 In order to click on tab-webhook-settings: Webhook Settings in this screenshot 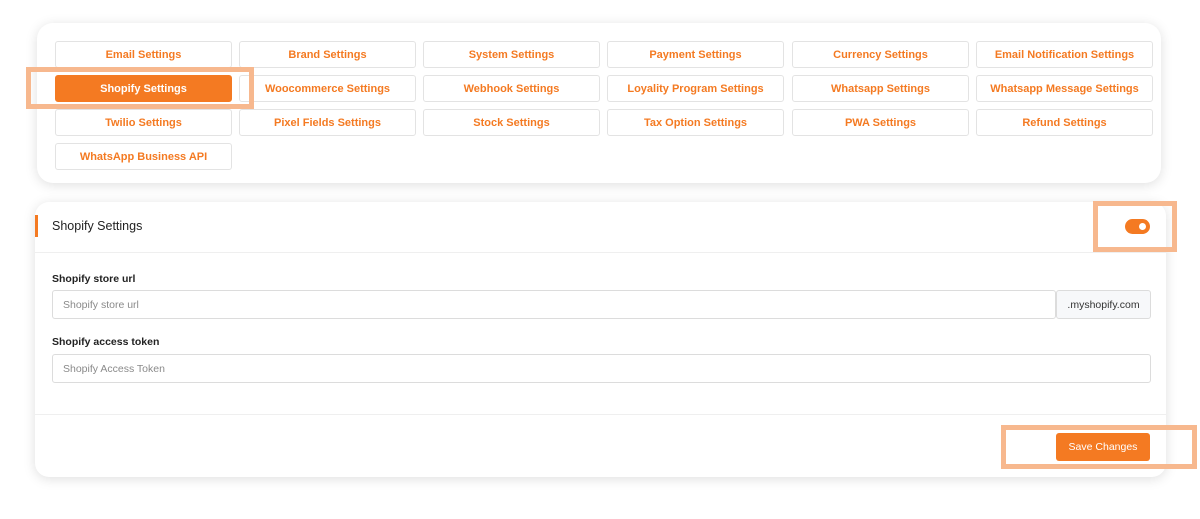, I will do `click(511, 88)`.